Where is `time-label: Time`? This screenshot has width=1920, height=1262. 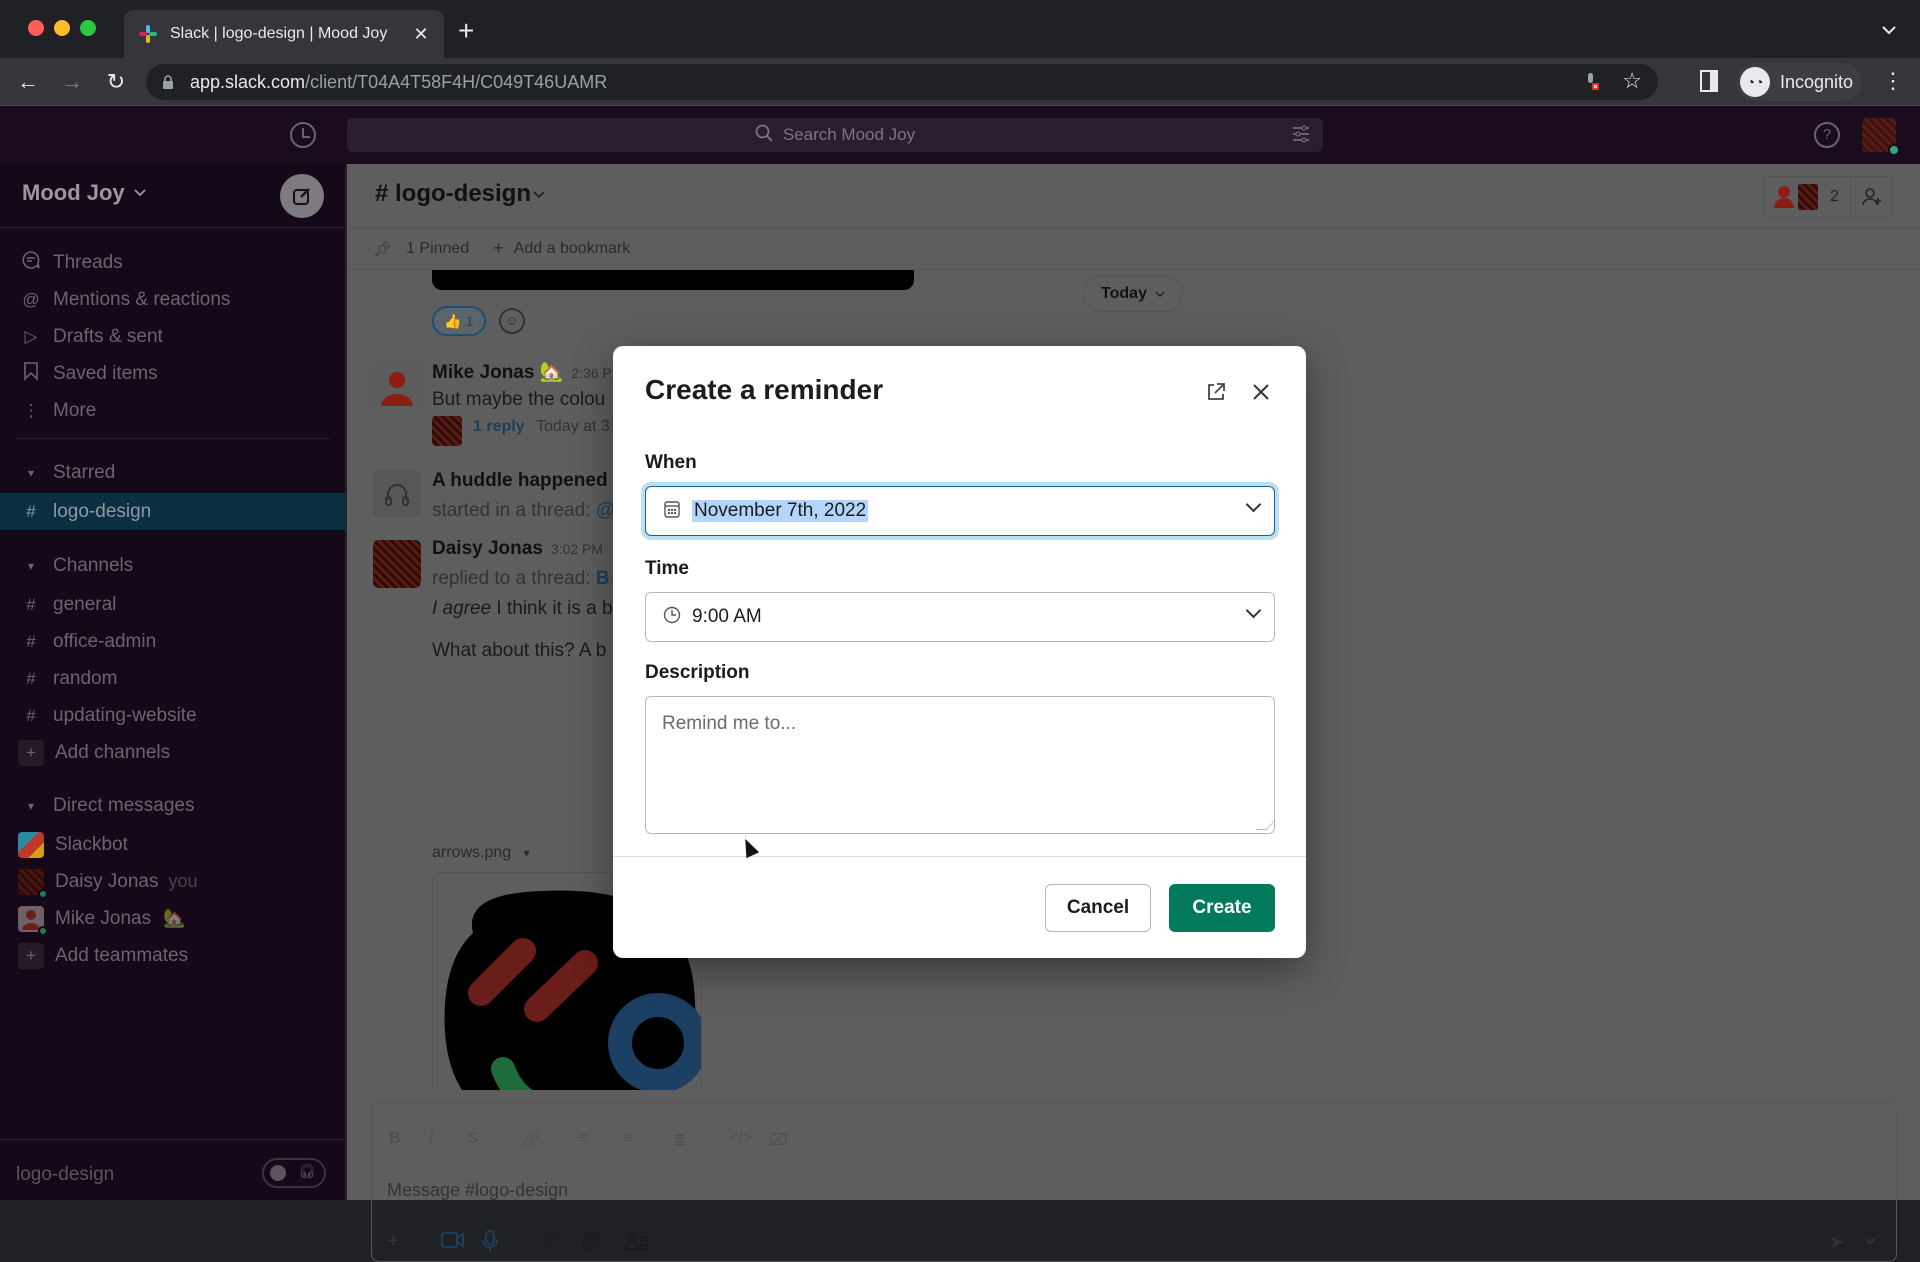 time-label: Time is located at coordinates (667, 568).